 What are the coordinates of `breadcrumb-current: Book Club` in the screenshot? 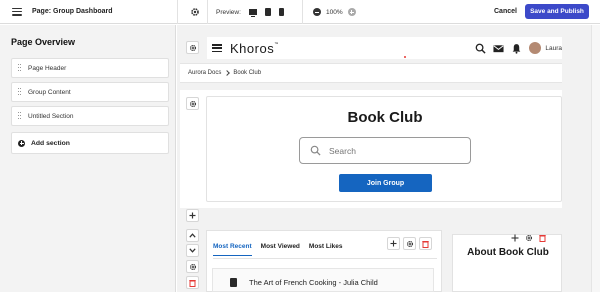 It's located at (247, 73).